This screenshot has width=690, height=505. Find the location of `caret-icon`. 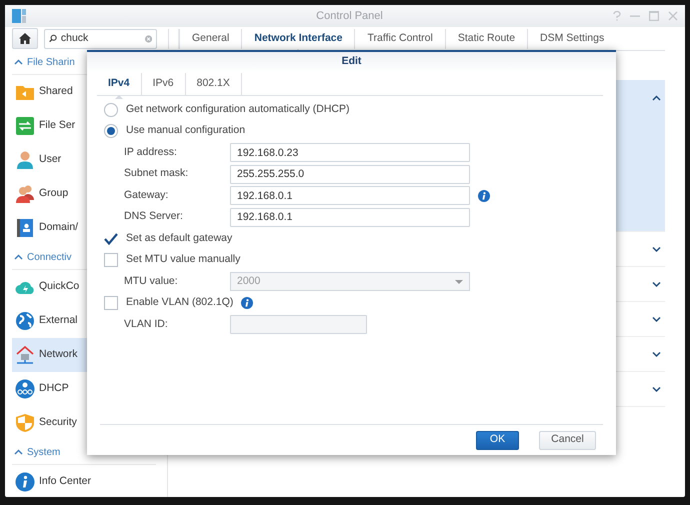

caret-icon is located at coordinates (459, 282).